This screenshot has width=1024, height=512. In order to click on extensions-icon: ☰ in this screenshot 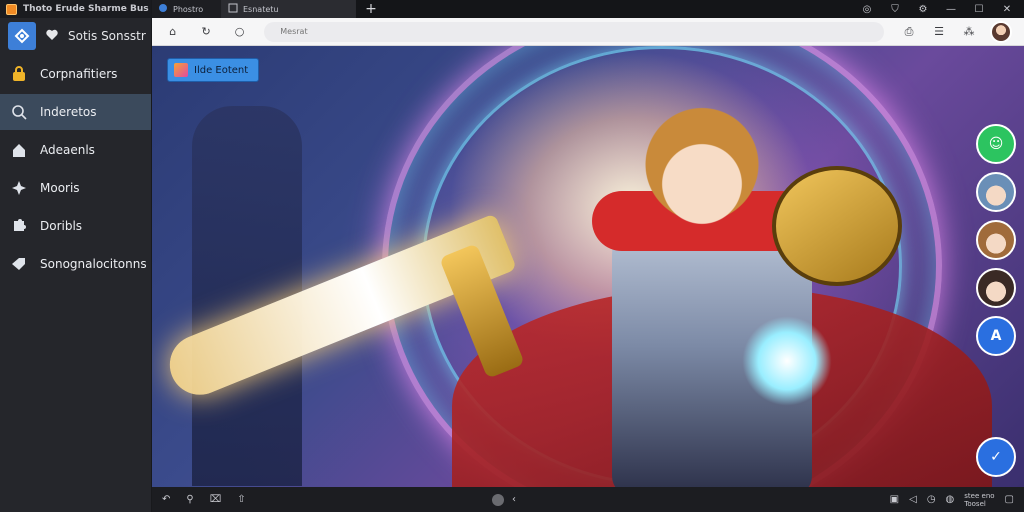, I will do `click(939, 32)`.